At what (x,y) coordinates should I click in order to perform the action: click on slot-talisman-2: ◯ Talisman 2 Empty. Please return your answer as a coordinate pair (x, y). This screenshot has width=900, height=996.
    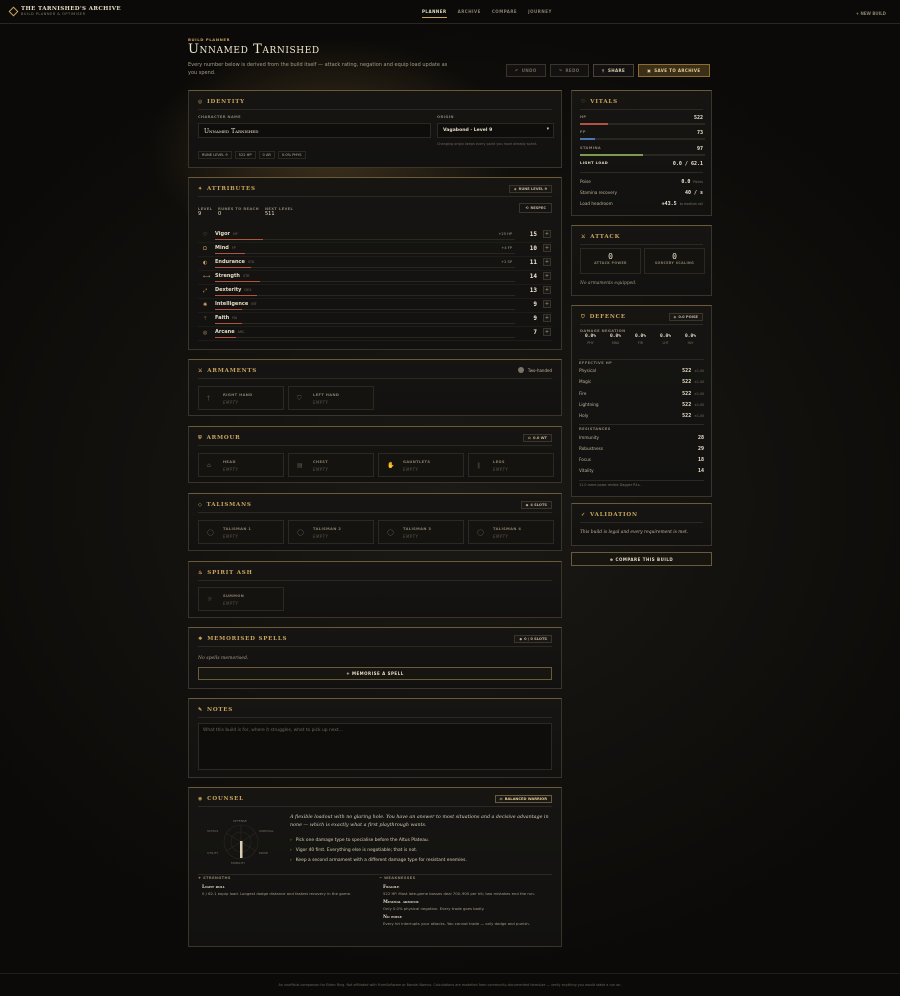
    Looking at the image, I should click on (331, 532).